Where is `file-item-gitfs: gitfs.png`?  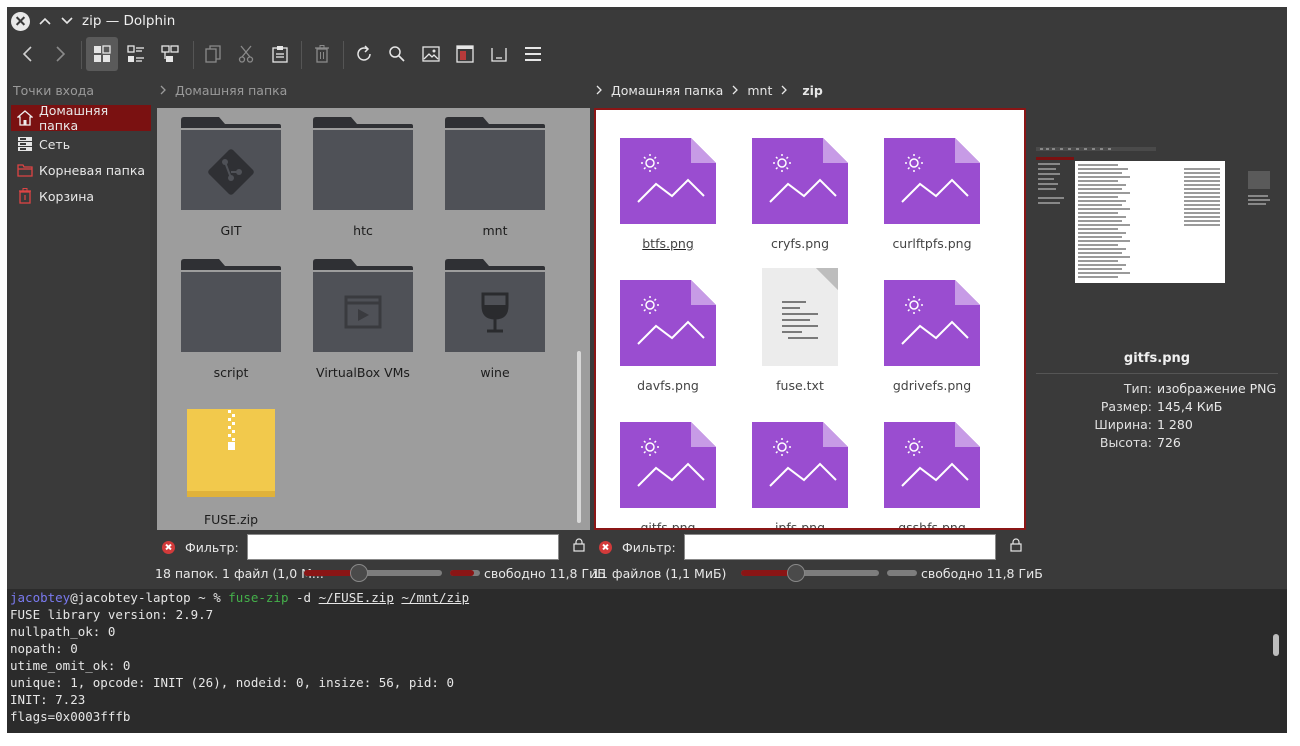
file-item-gitfs: gitfs.png is located at coordinates (668, 475).